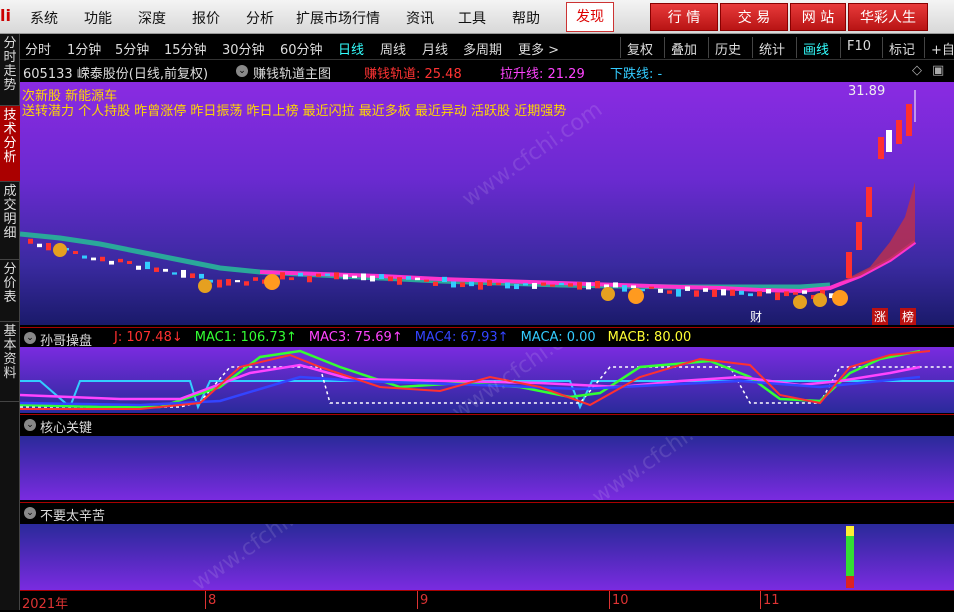 The width and height of the screenshot is (954, 612). What do you see at coordinates (649, 337) in the screenshot?
I see `panel2-value-5: MACB: 80.00` at bounding box center [649, 337].